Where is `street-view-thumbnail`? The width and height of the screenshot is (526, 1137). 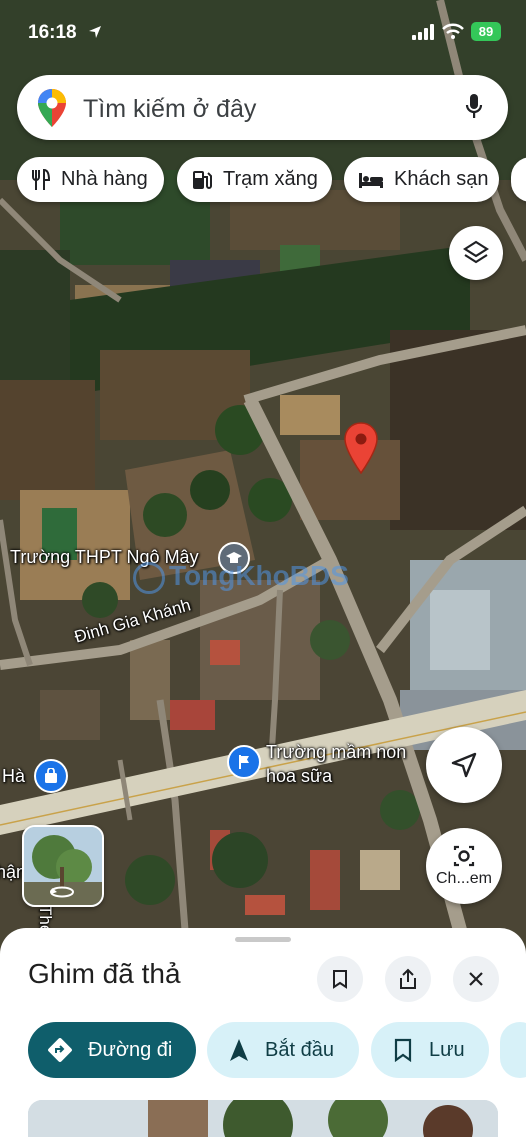 street-view-thumbnail is located at coordinates (63, 866).